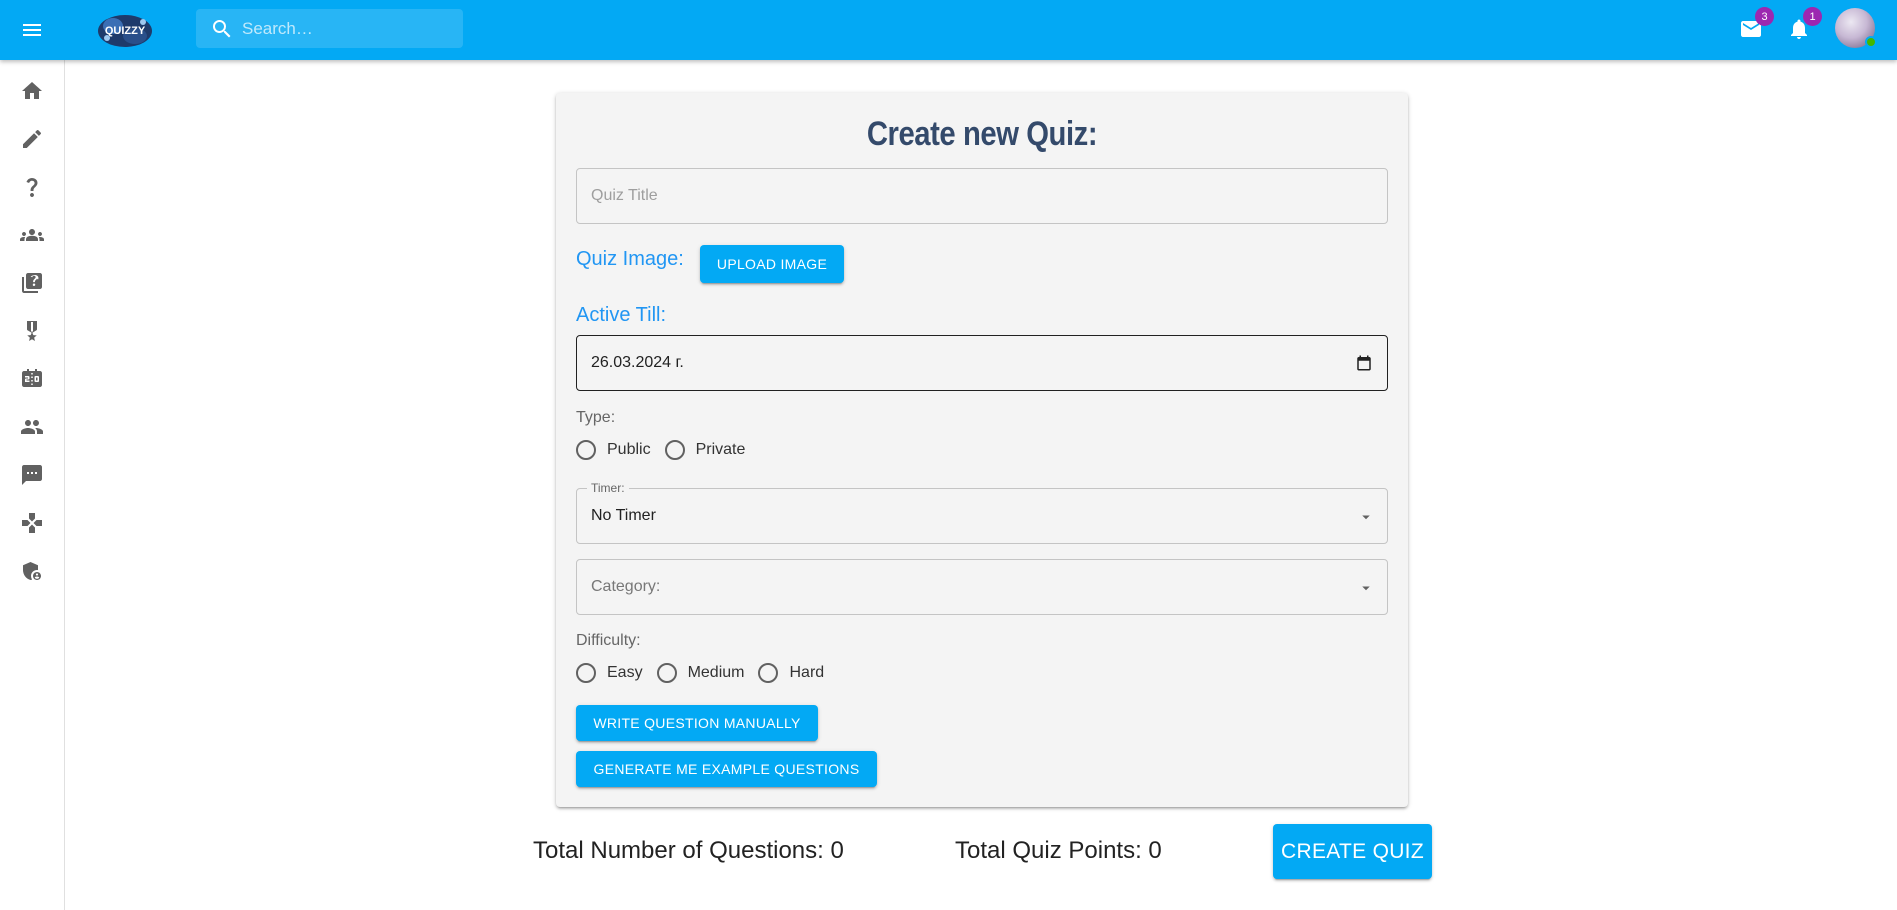 This screenshot has height=910, width=1897. What do you see at coordinates (720, 449) in the screenshot?
I see `type-private-label: Private` at bounding box center [720, 449].